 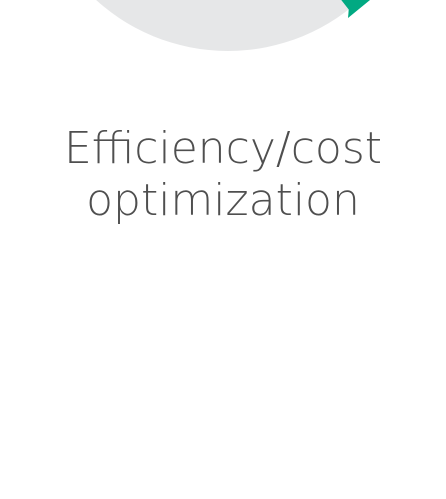 What do you see at coordinates (223, 148) in the screenshot?
I see `chart-title-line-1: Efficiency/cost` at bounding box center [223, 148].